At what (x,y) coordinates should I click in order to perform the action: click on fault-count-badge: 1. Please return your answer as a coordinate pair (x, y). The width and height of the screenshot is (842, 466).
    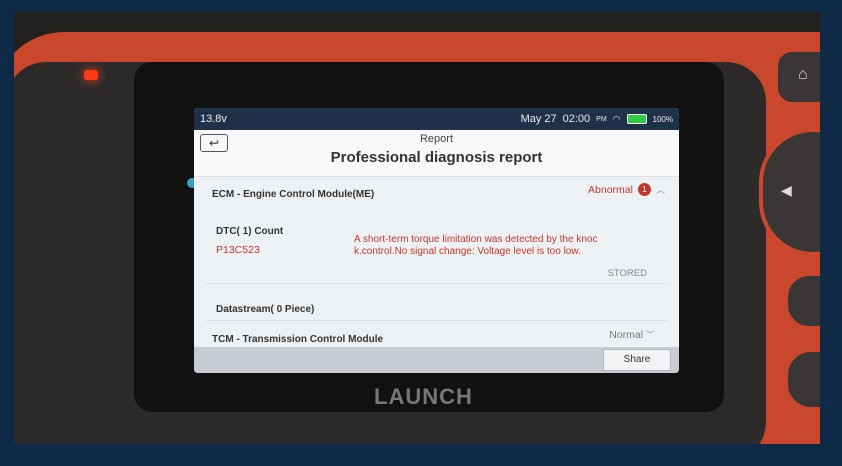
    Looking at the image, I should click on (644, 189).